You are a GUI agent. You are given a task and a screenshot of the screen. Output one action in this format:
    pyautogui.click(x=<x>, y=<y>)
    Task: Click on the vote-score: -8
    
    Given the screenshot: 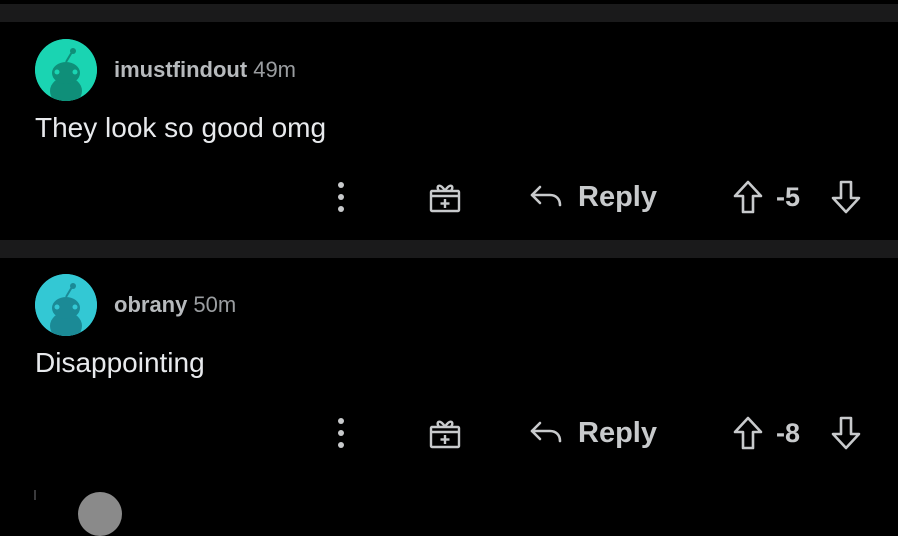 What is the action you would take?
    pyautogui.click(x=788, y=433)
    